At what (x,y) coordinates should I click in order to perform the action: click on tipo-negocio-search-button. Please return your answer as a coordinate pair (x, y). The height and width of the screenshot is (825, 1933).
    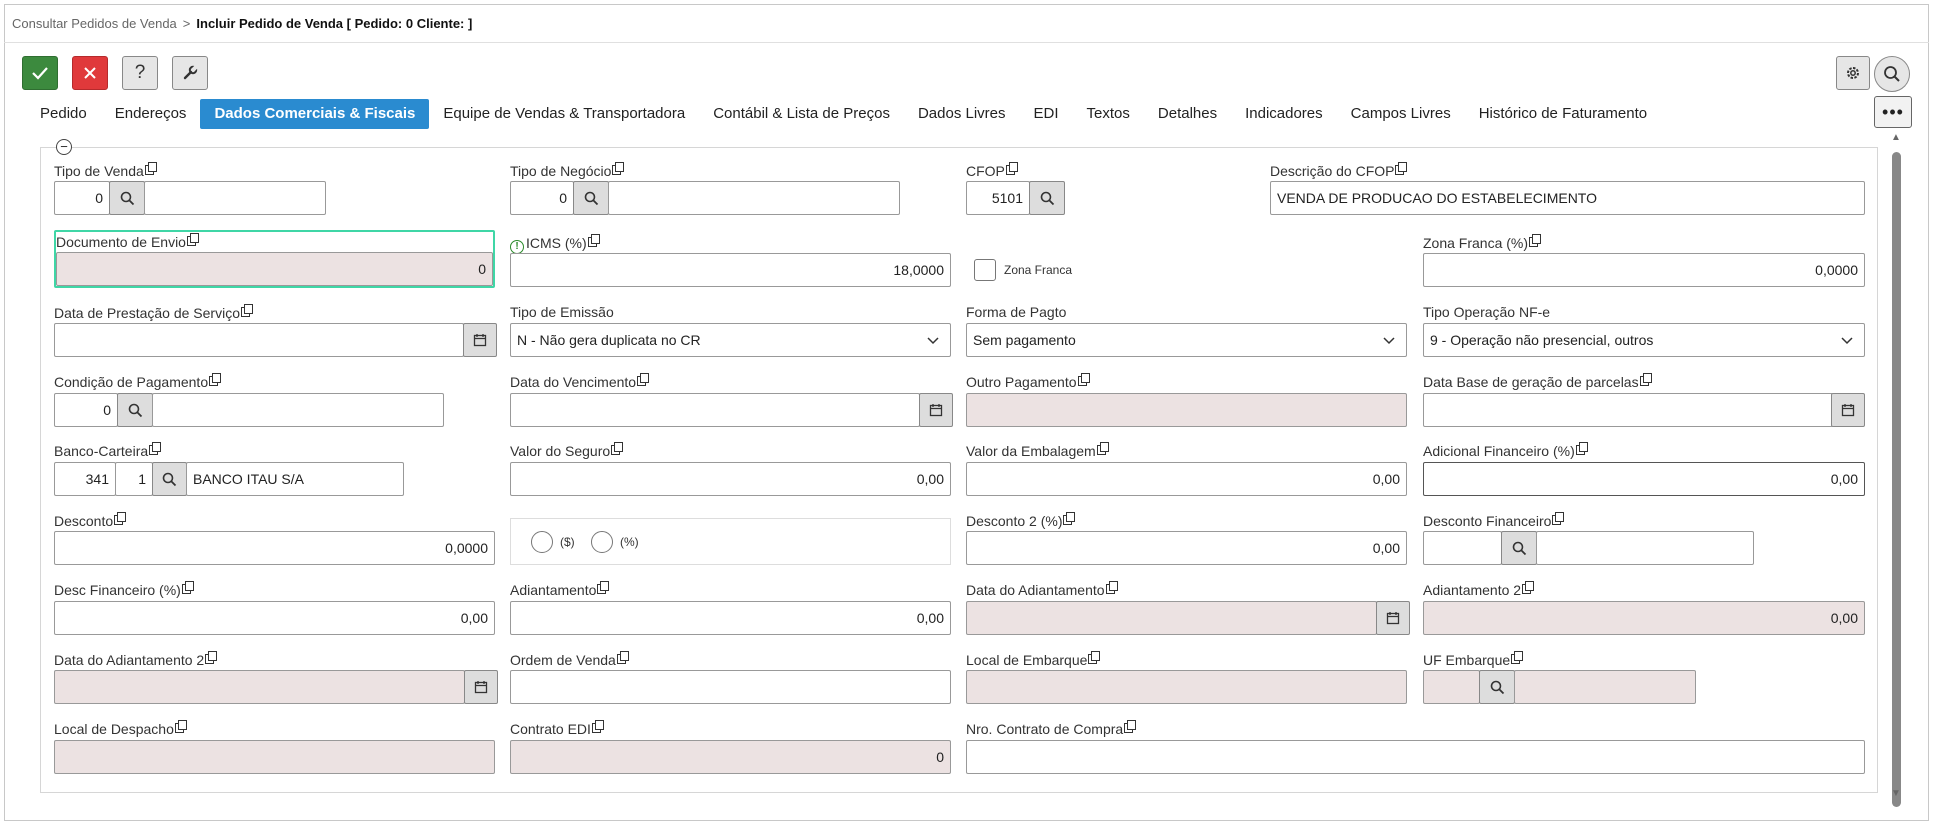
    Looking at the image, I should click on (591, 198).